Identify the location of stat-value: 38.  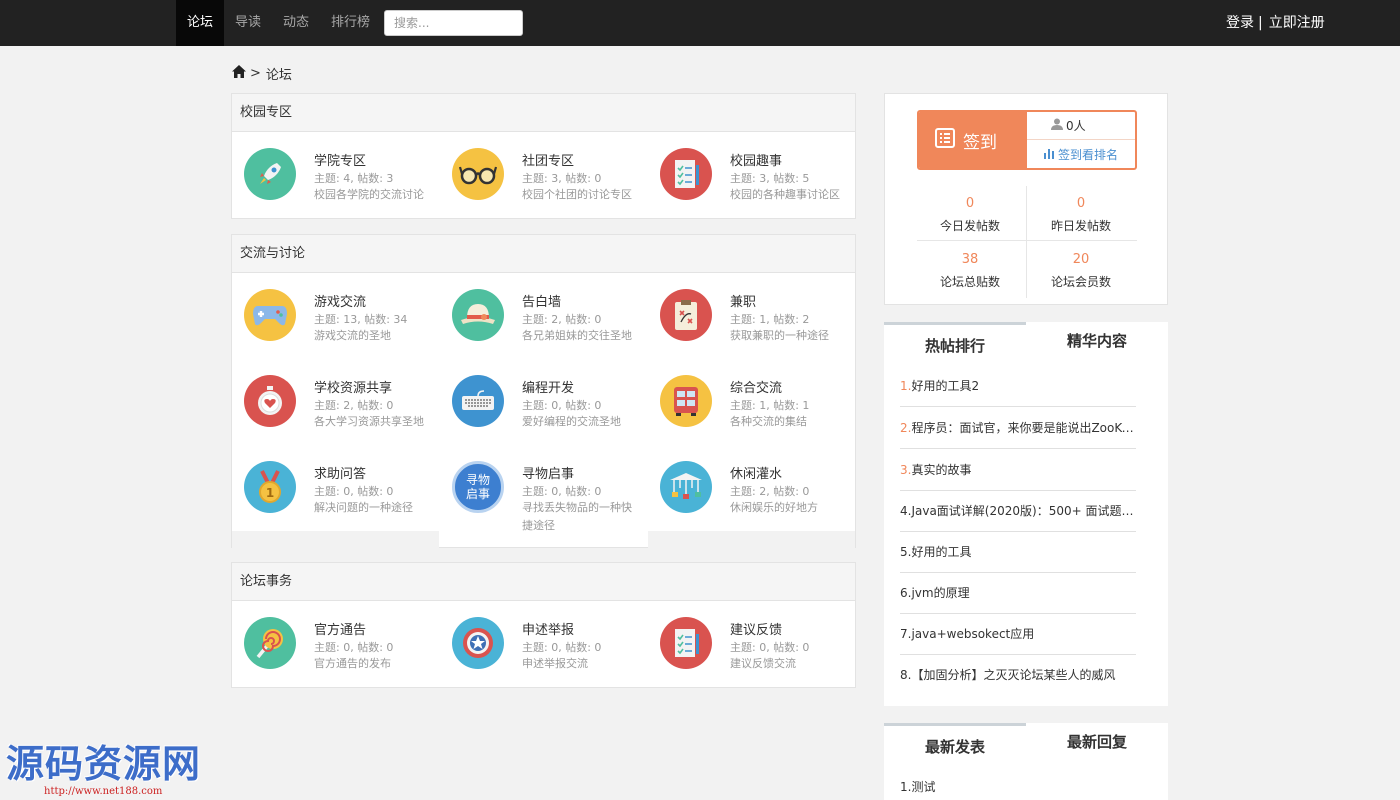
(970, 259).